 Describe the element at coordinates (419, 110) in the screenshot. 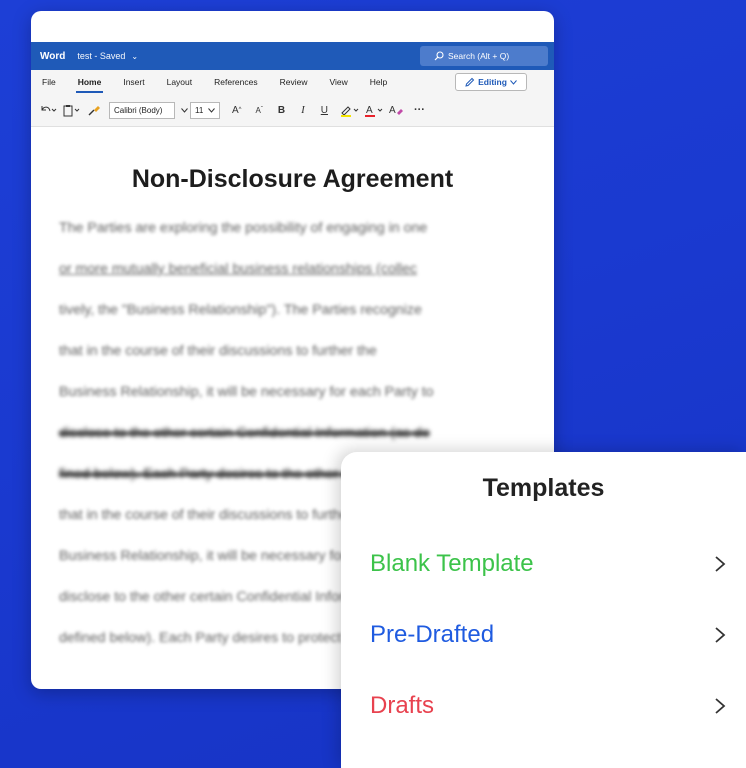

I see `more-options-button: ···` at that location.